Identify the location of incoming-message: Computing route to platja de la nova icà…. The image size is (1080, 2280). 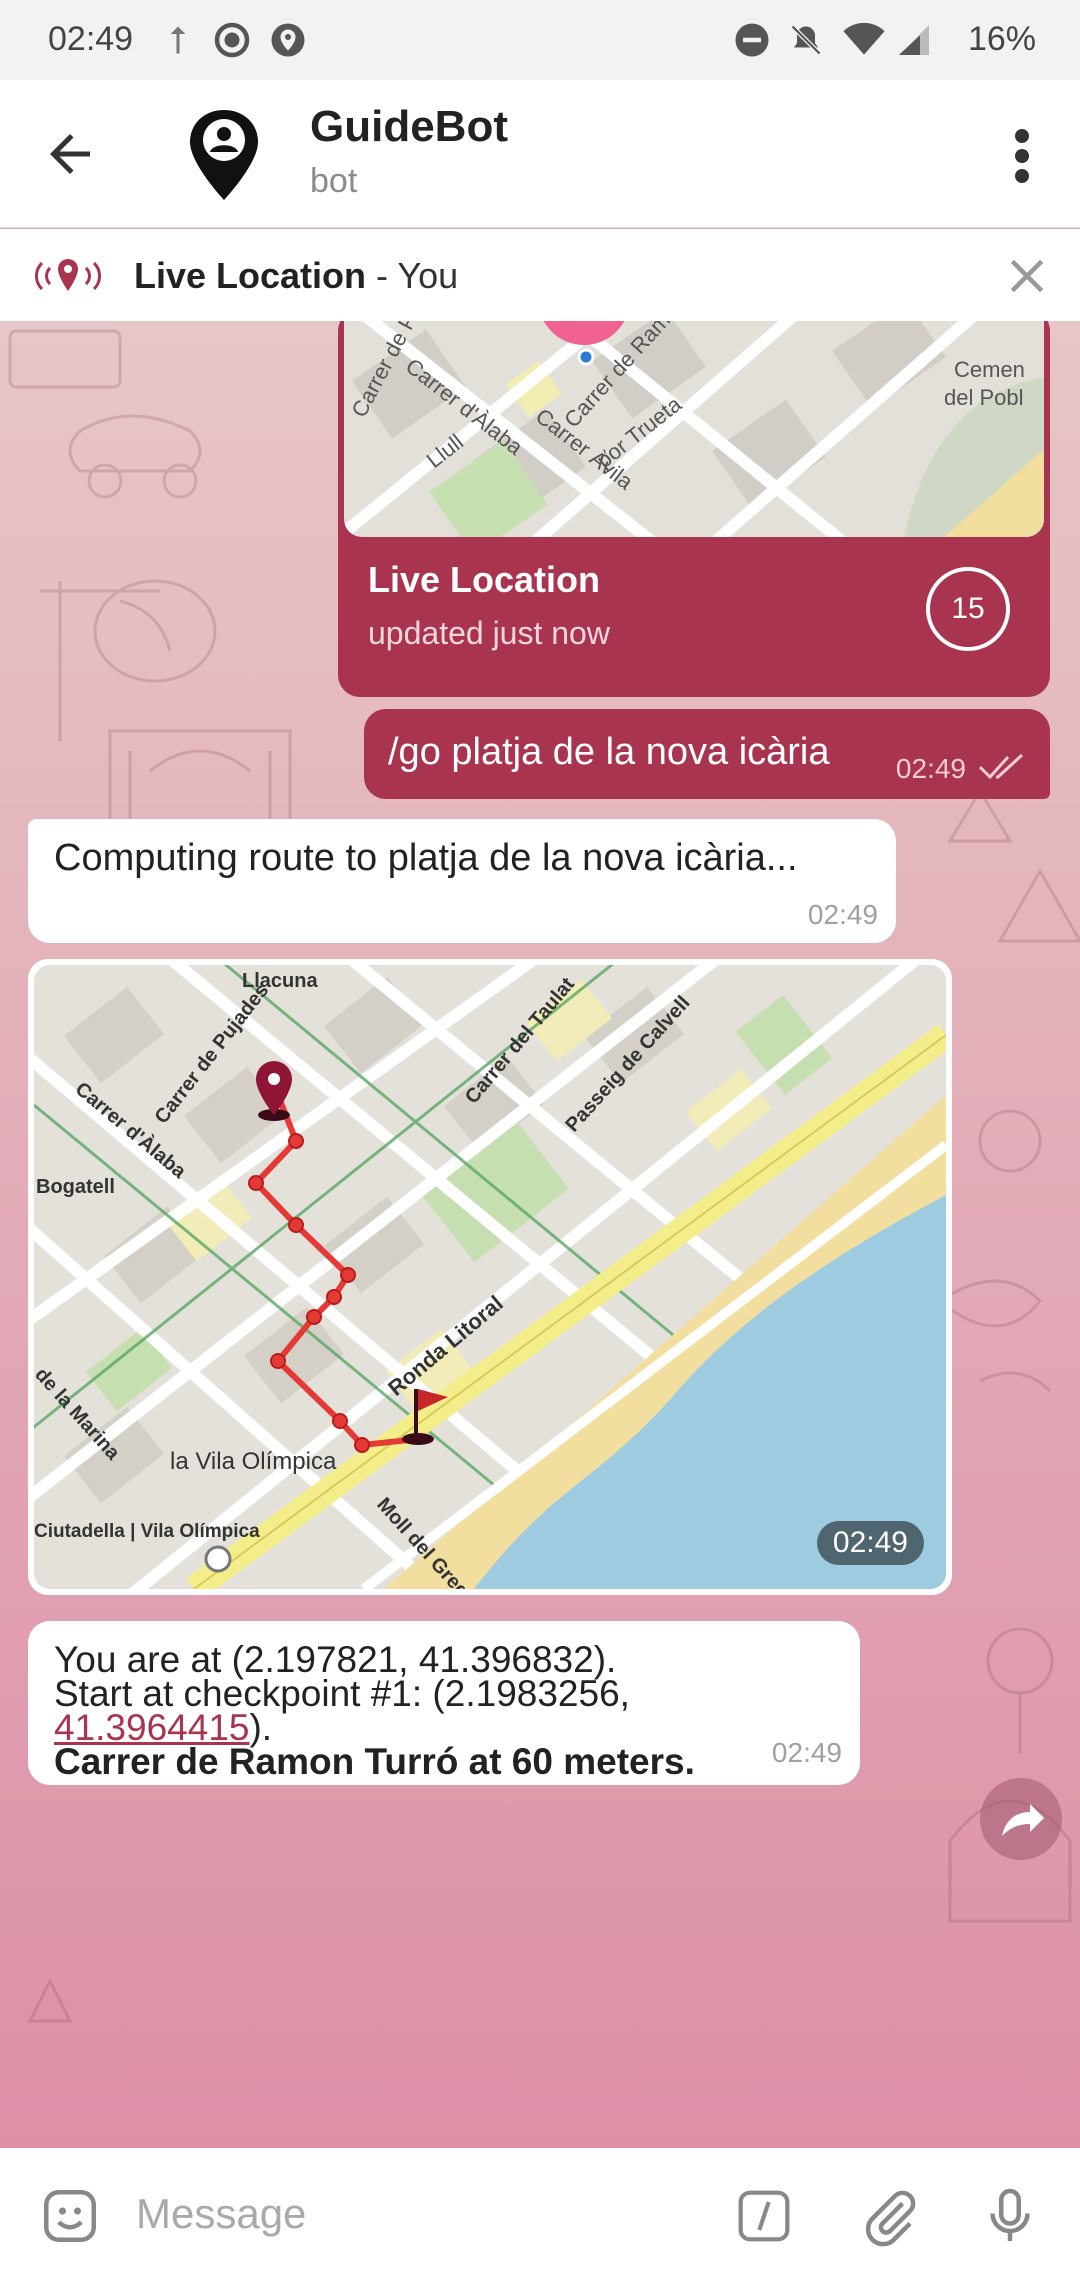
(462, 881).